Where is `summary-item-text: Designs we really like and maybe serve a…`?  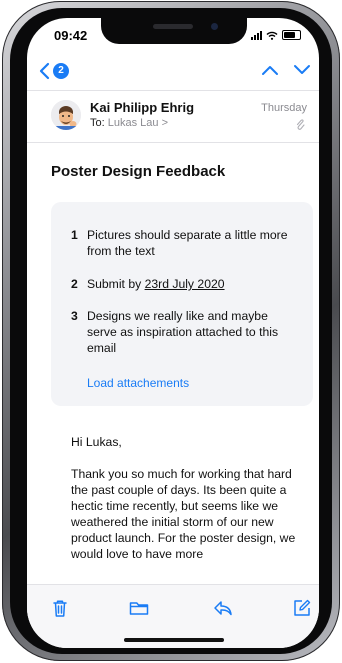
summary-item-text: Designs we really like and maybe serve a… is located at coordinates (183, 332).